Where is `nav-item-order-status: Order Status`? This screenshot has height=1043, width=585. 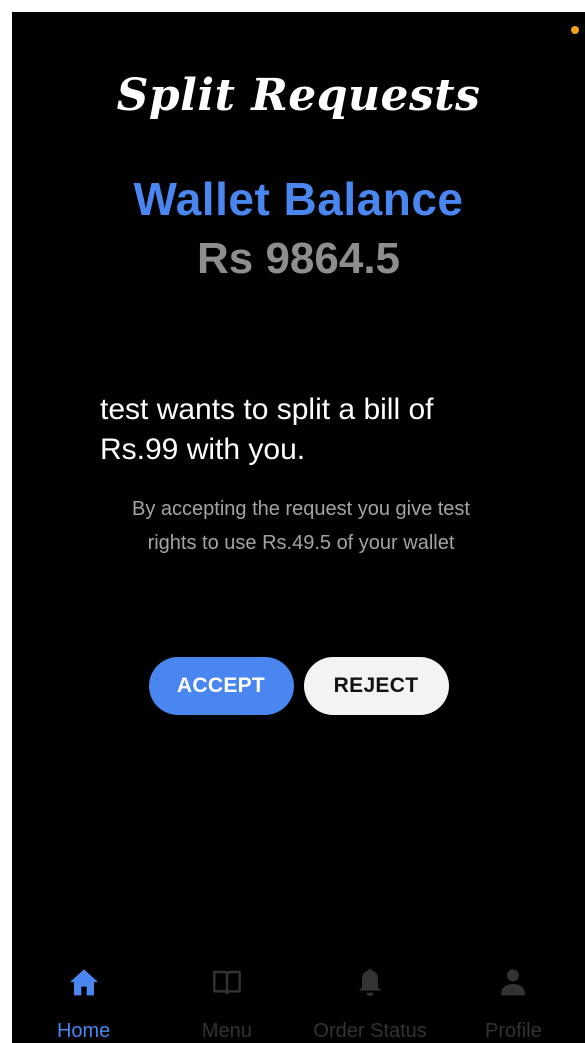 nav-item-order-status: Order Status is located at coordinates (370, 1003).